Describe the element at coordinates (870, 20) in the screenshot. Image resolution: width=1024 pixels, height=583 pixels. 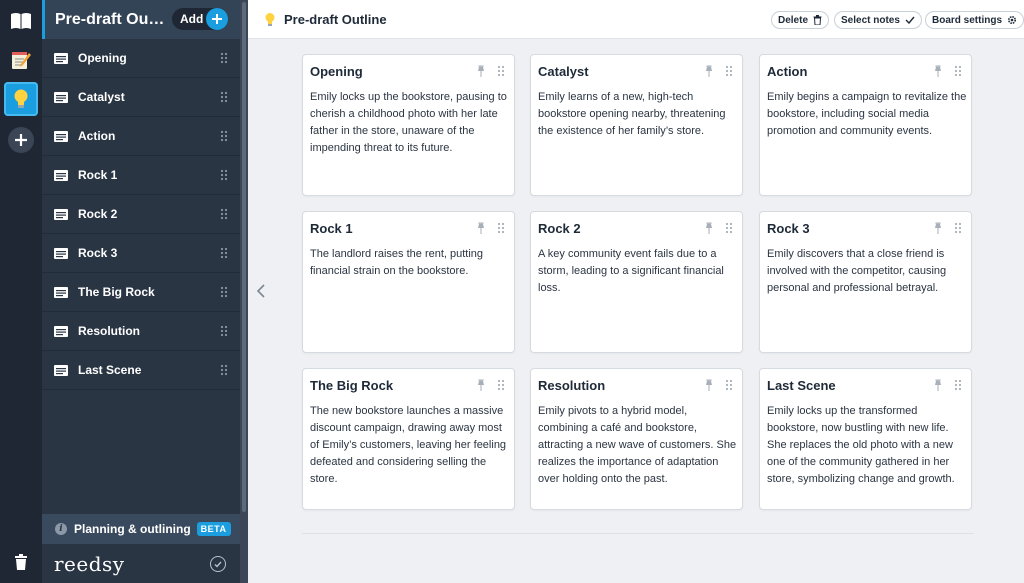
I see `select-notes-label: Select notes` at that location.